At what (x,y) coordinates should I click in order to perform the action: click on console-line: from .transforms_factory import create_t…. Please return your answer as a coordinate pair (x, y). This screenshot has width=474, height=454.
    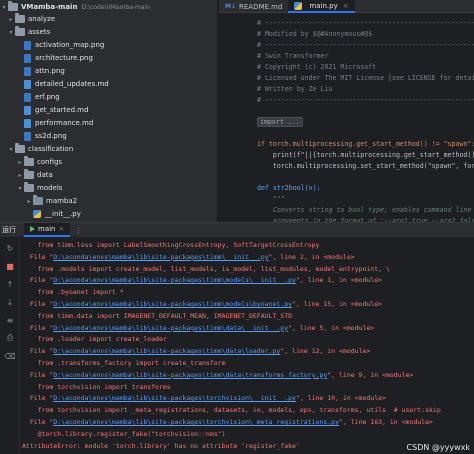
    Looking at the image, I should click on (124, 363).